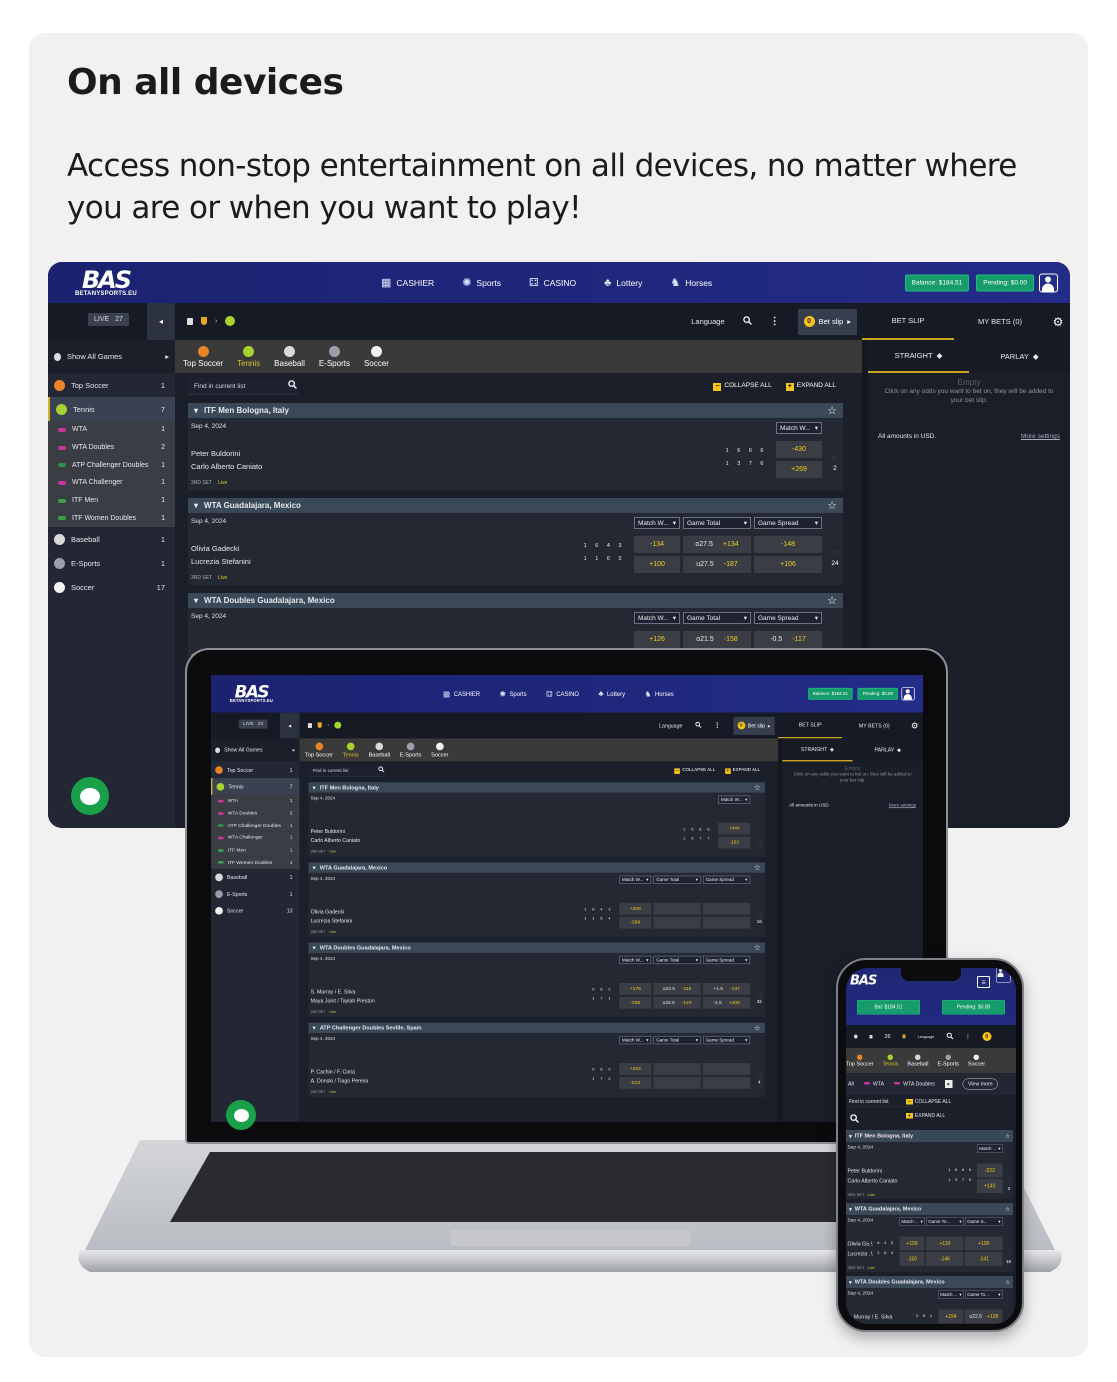  What do you see at coordinates (990, 1170) in the screenshot?
I see `odds-button: -222` at bounding box center [990, 1170].